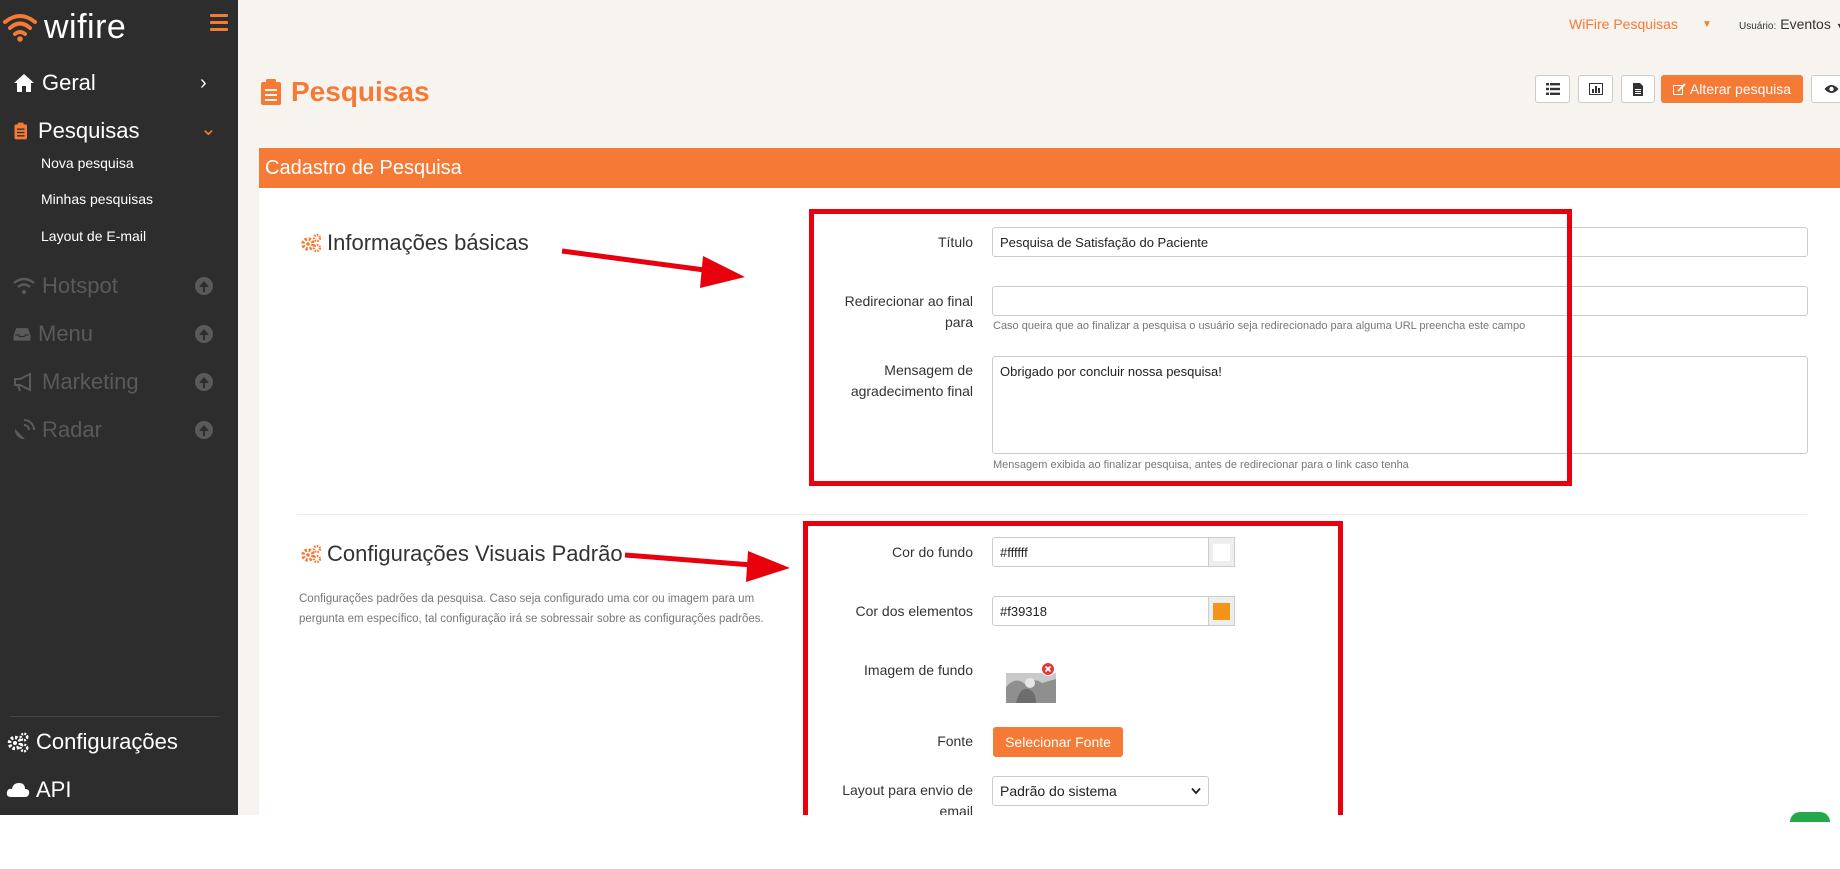  What do you see at coordinates (920, 842) in the screenshot?
I see `bottom-strip` at bounding box center [920, 842].